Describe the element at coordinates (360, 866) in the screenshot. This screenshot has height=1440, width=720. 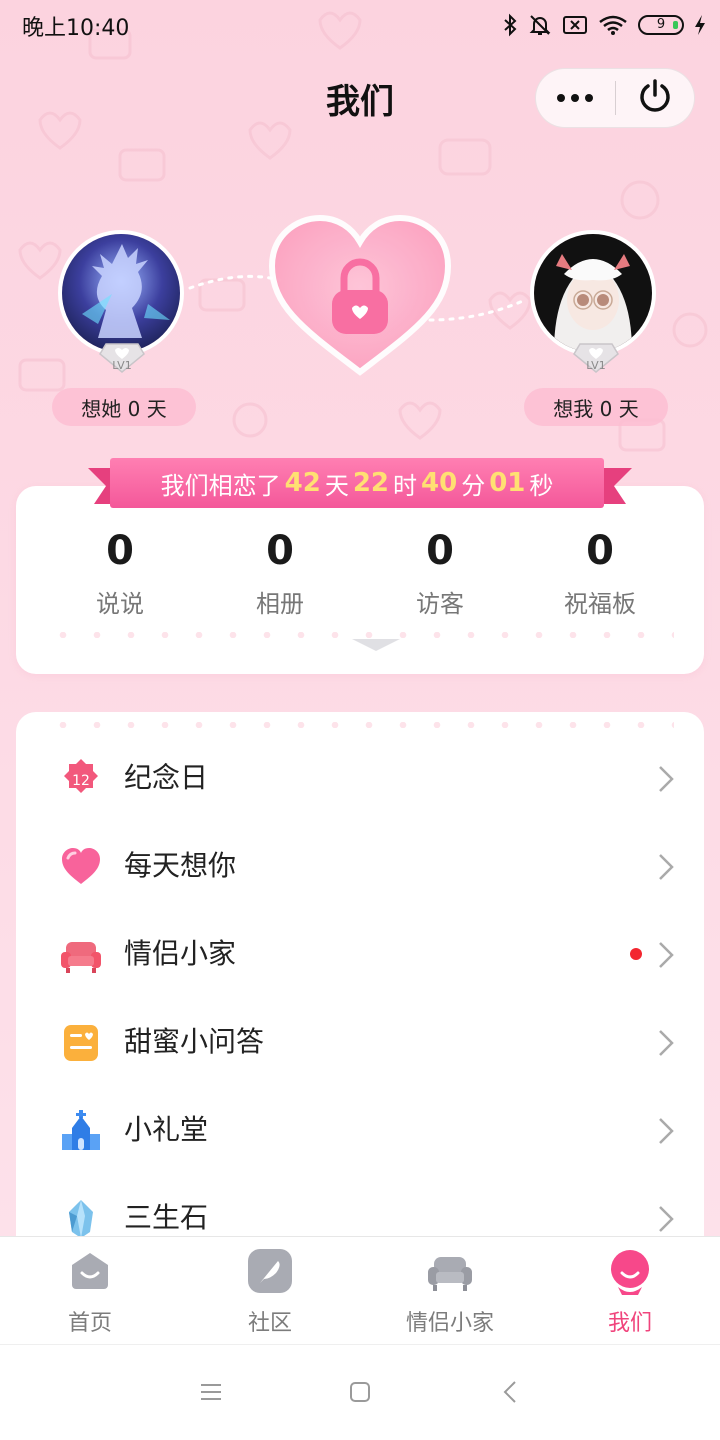
I see `menu-item-miss-you-daily: 每天想你` at that location.